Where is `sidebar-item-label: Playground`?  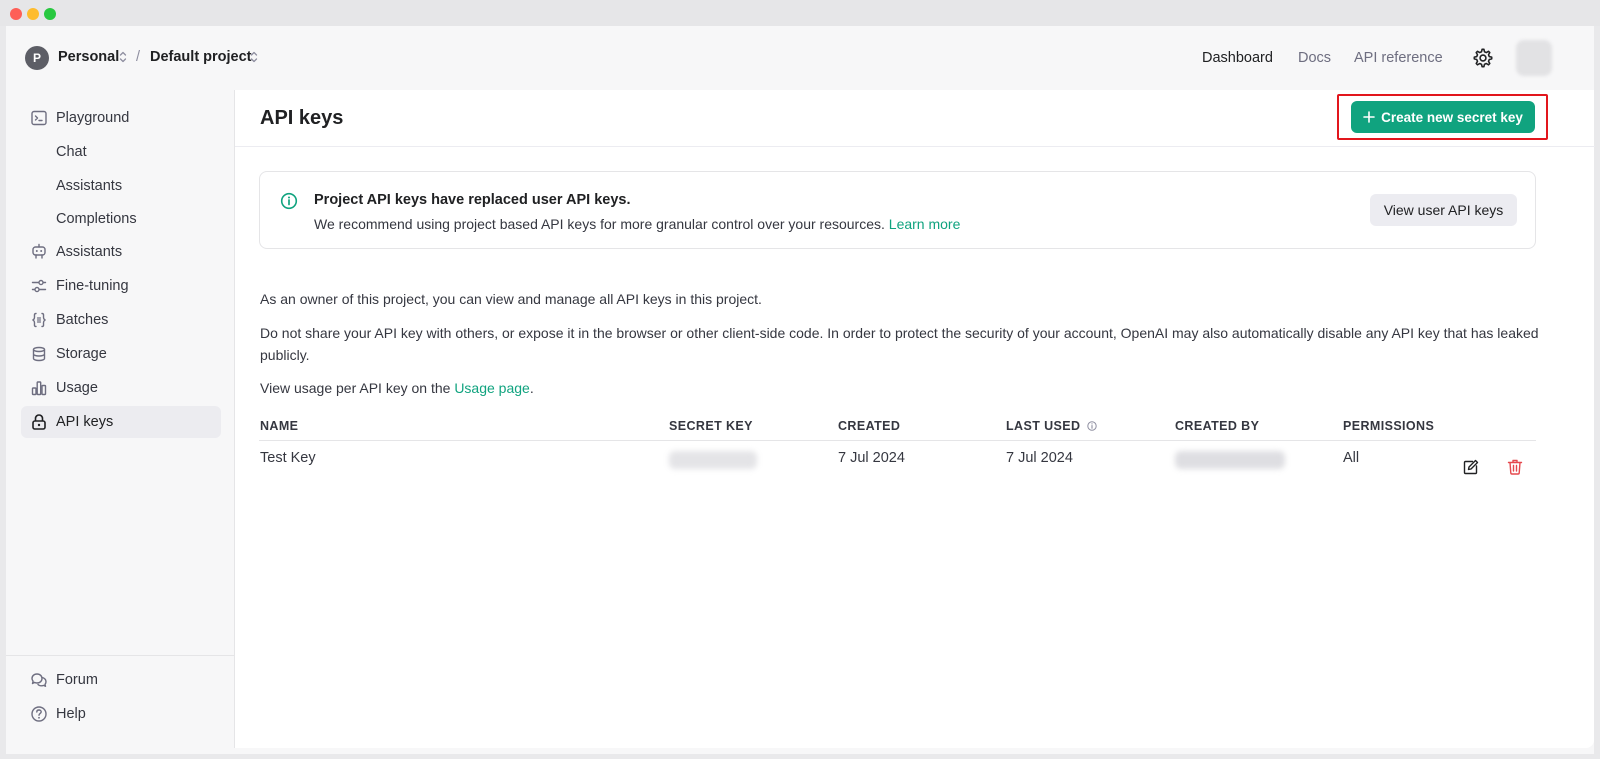
sidebar-item-label: Playground is located at coordinates (93, 118).